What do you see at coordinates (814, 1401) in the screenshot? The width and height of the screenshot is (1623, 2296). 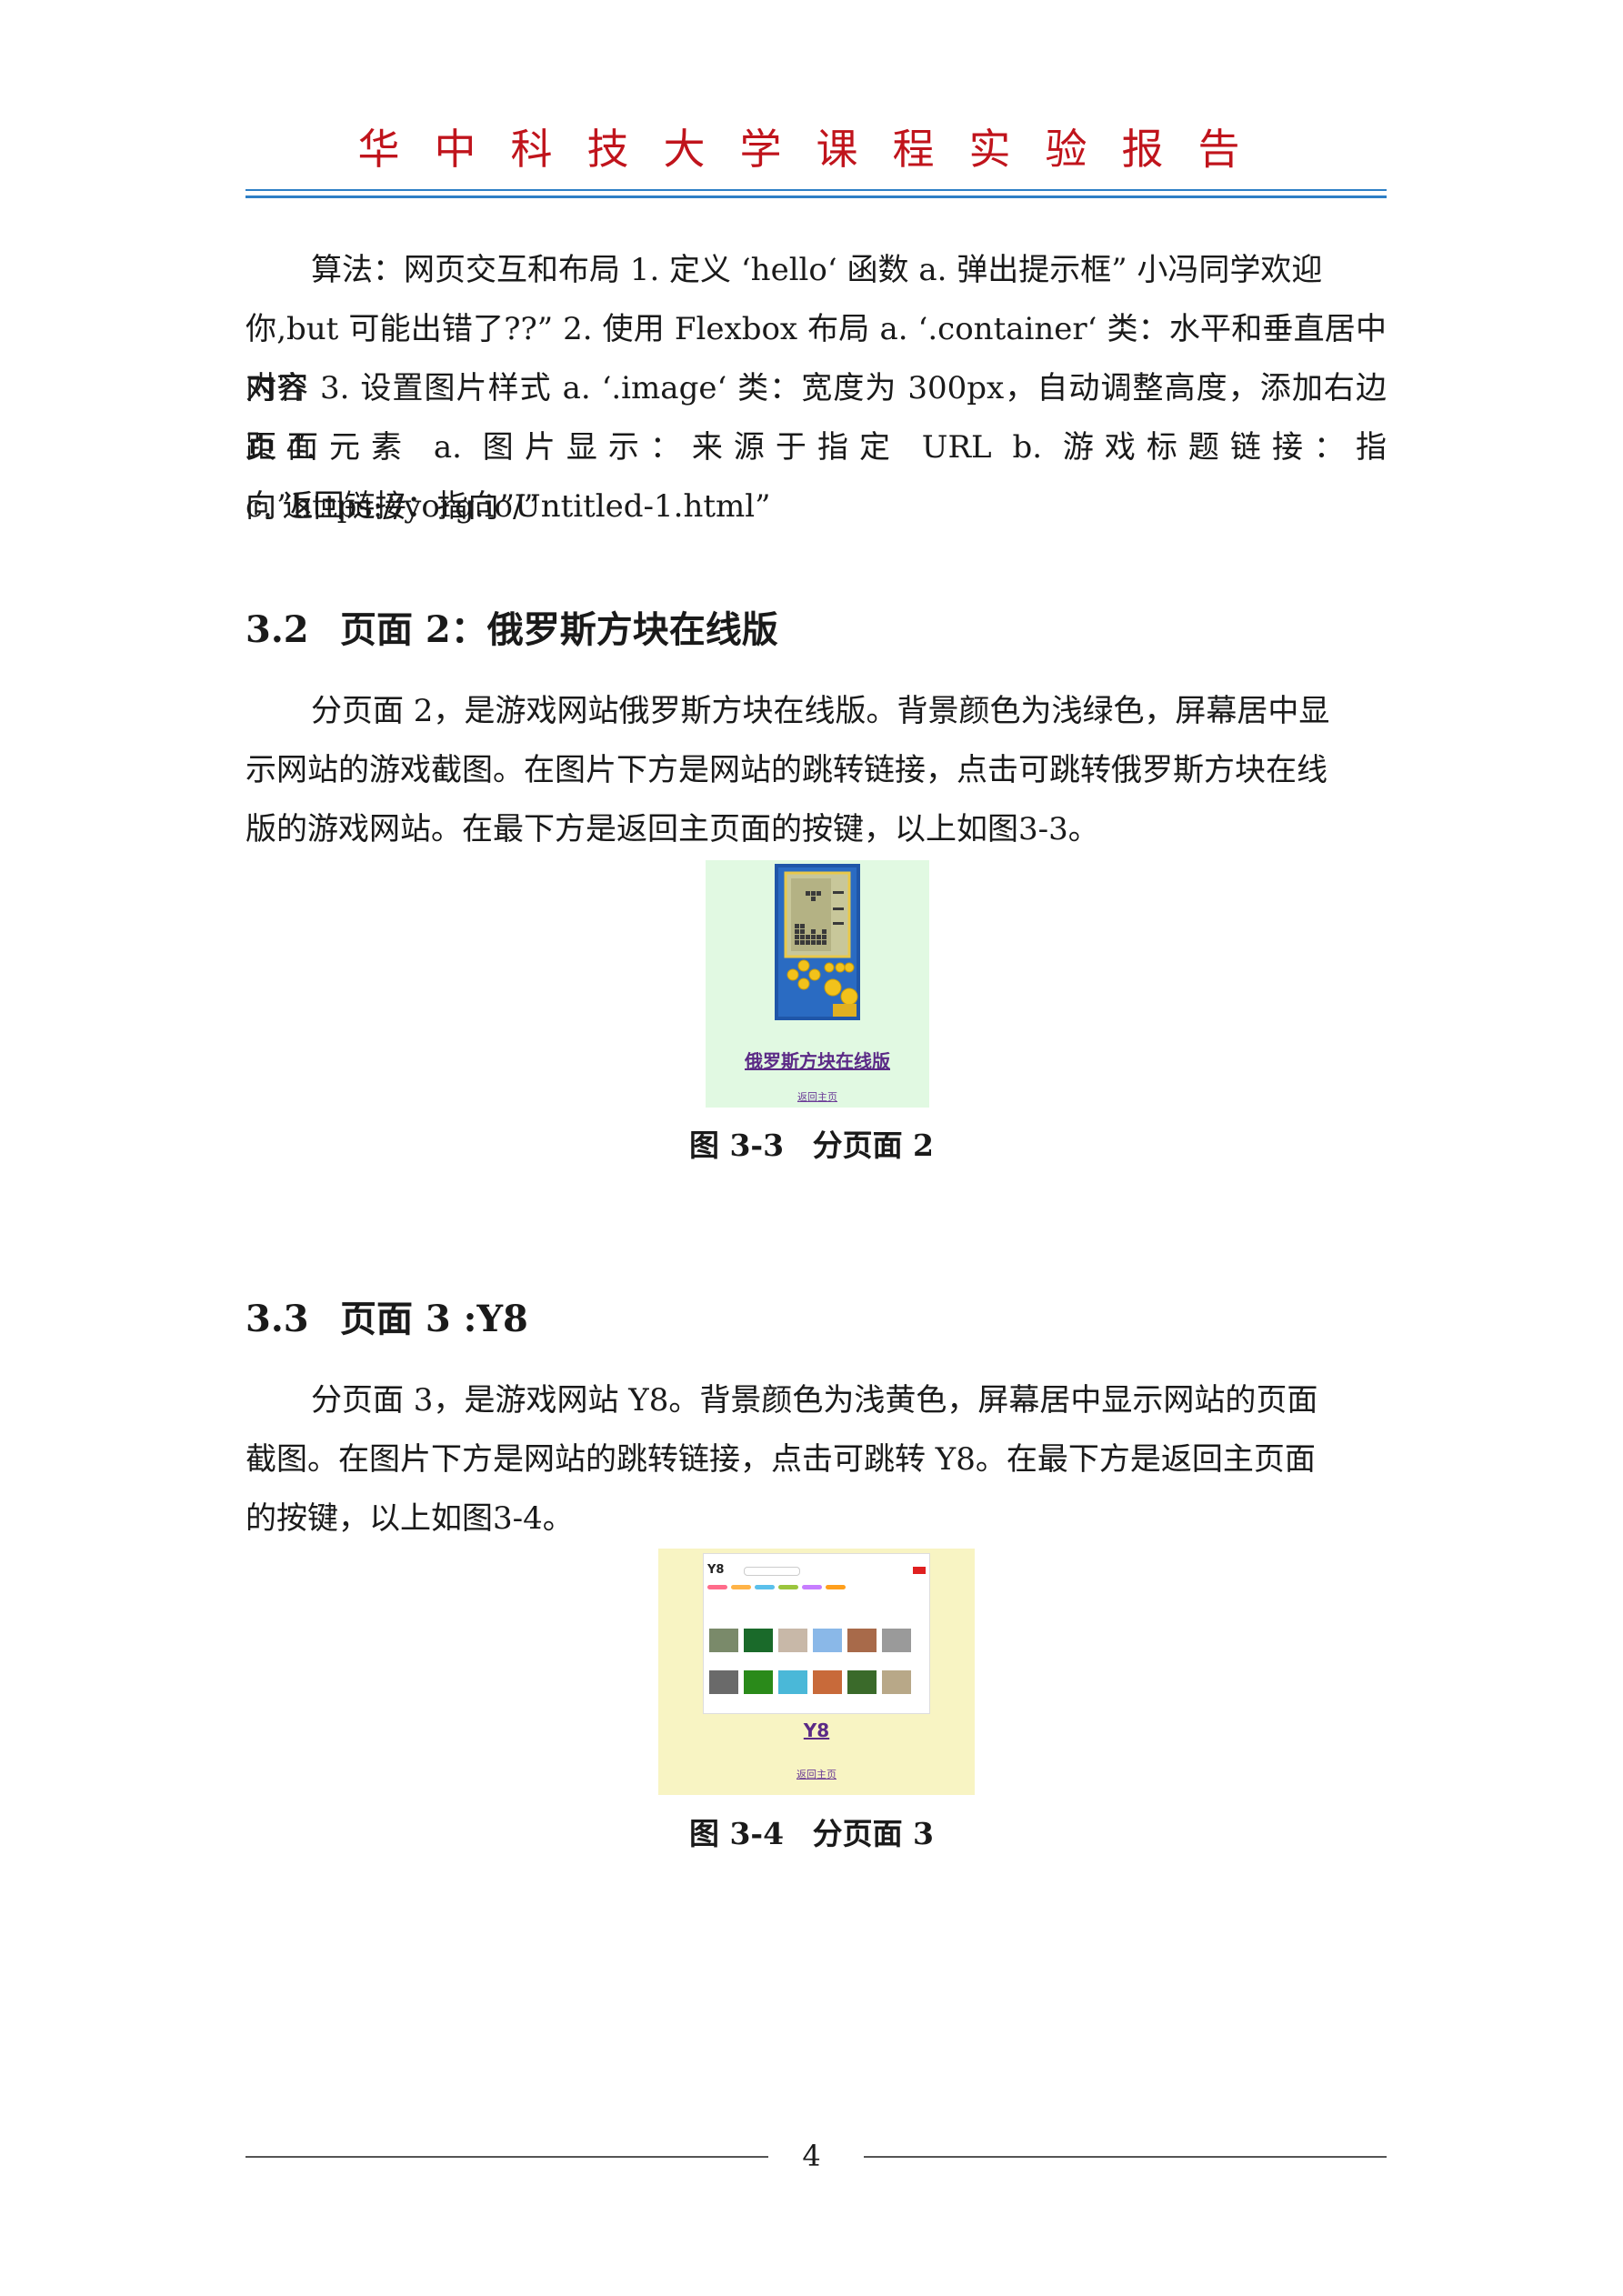 I see `body-line: 分页面 3，是游戏网站 Y8。背景颜色为浅黄色，屏幕居中显示网站的页面` at bounding box center [814, 1401].